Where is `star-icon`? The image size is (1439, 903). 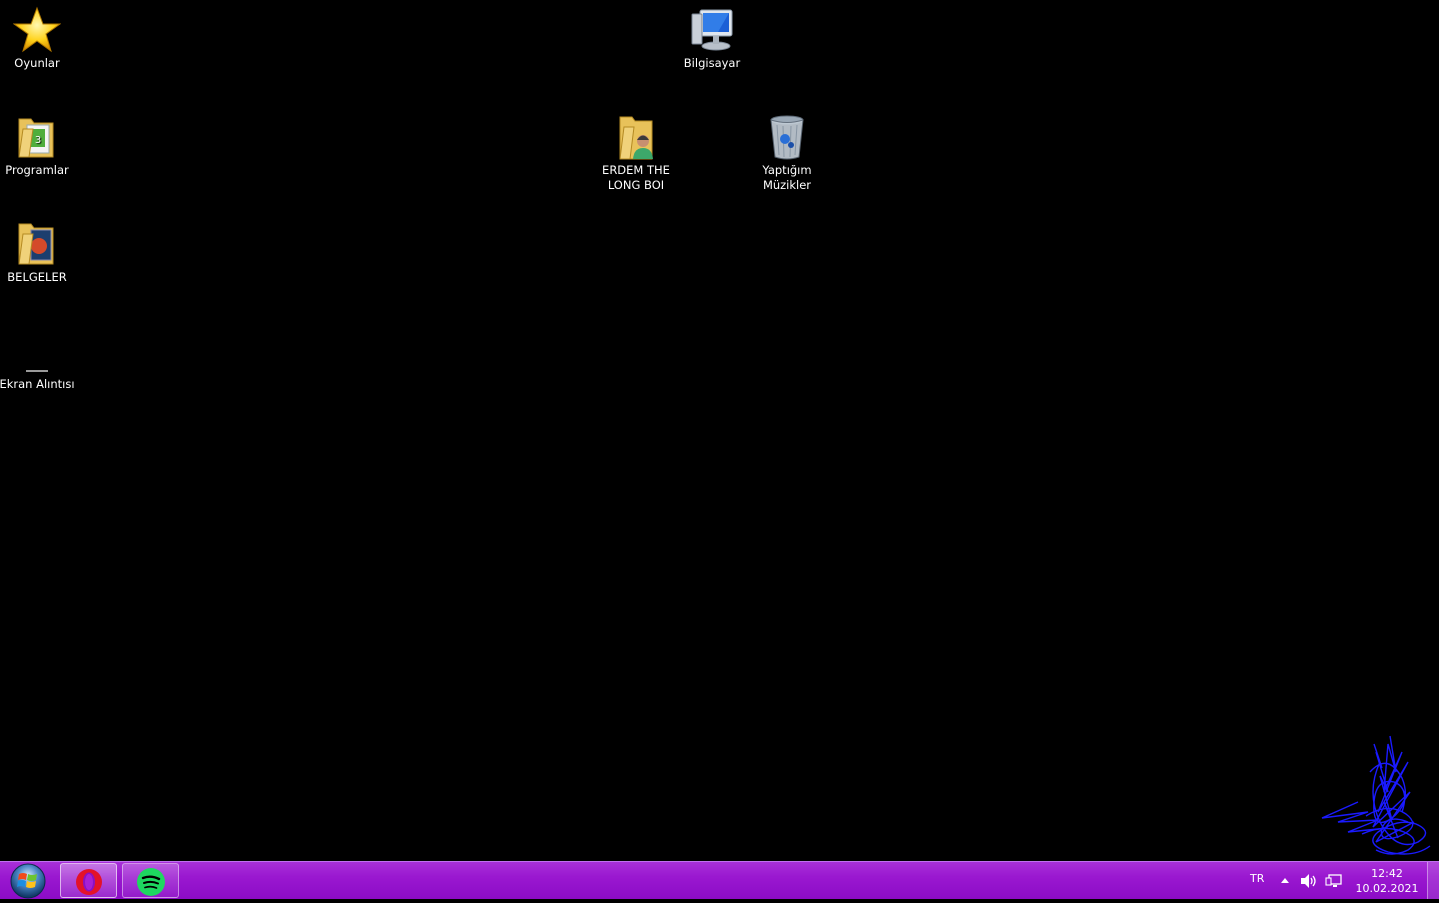
star-icon is located at coordinates (37, 29).